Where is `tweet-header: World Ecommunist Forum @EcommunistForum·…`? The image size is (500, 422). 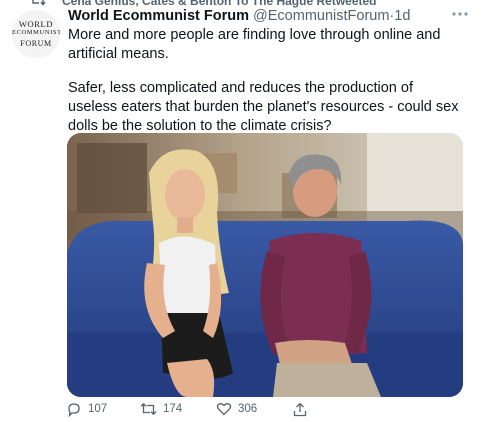
tweet-header: World Ecommunist Forum @EcommunistForum·… is located at coordinates (239, 16).